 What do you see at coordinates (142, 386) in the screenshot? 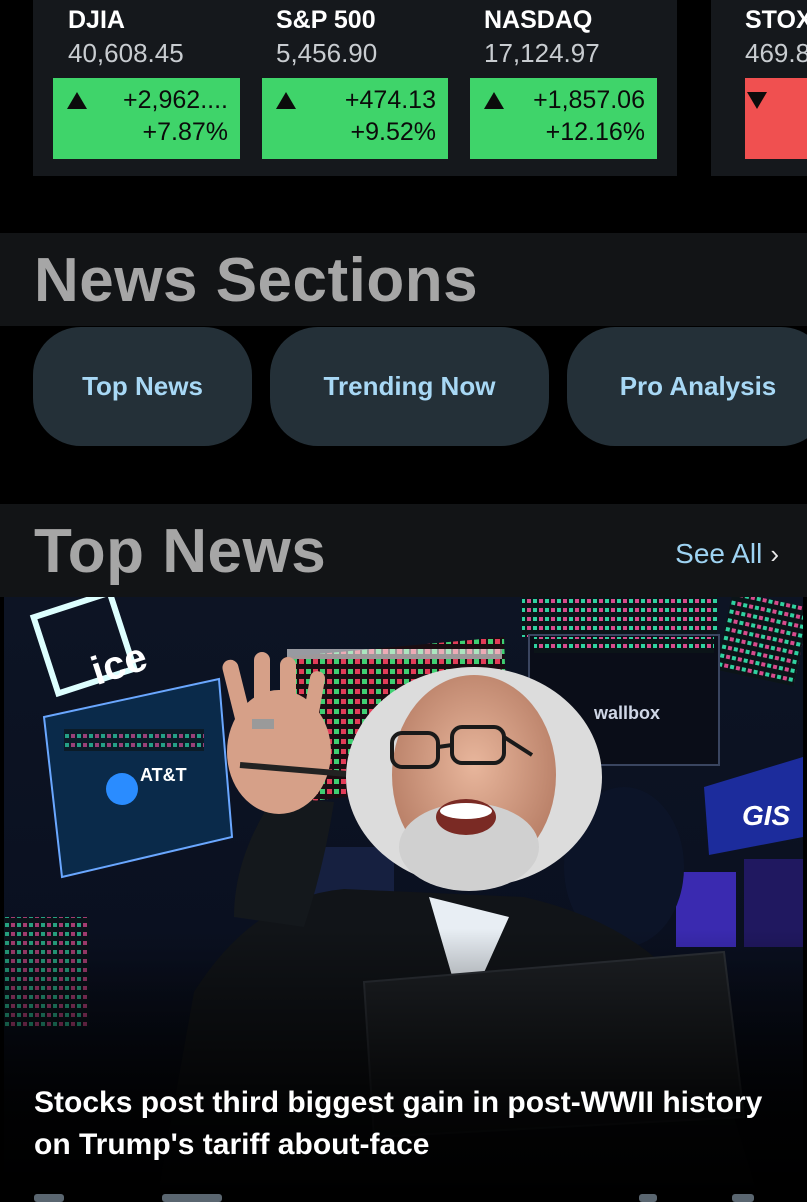
I see `pill-top-news: Top News` at bounding box center [142, 386].